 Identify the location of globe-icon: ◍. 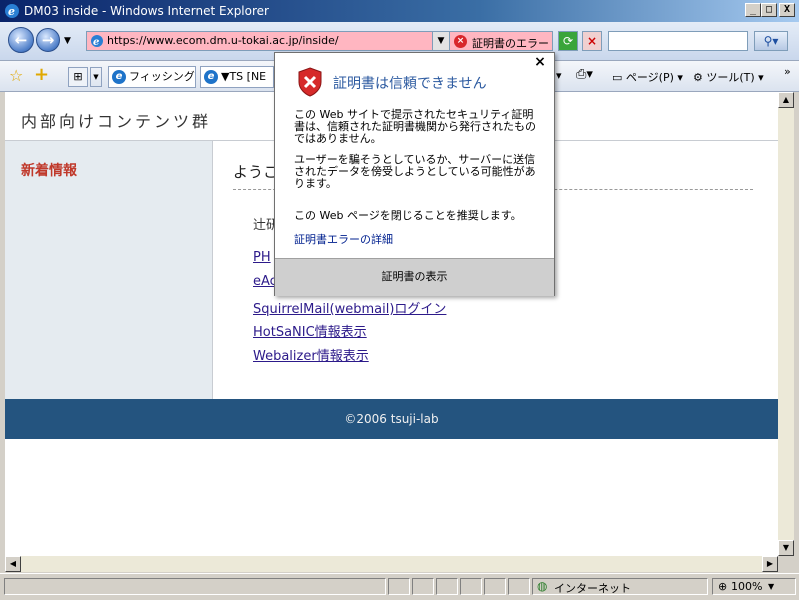
(542, 586).